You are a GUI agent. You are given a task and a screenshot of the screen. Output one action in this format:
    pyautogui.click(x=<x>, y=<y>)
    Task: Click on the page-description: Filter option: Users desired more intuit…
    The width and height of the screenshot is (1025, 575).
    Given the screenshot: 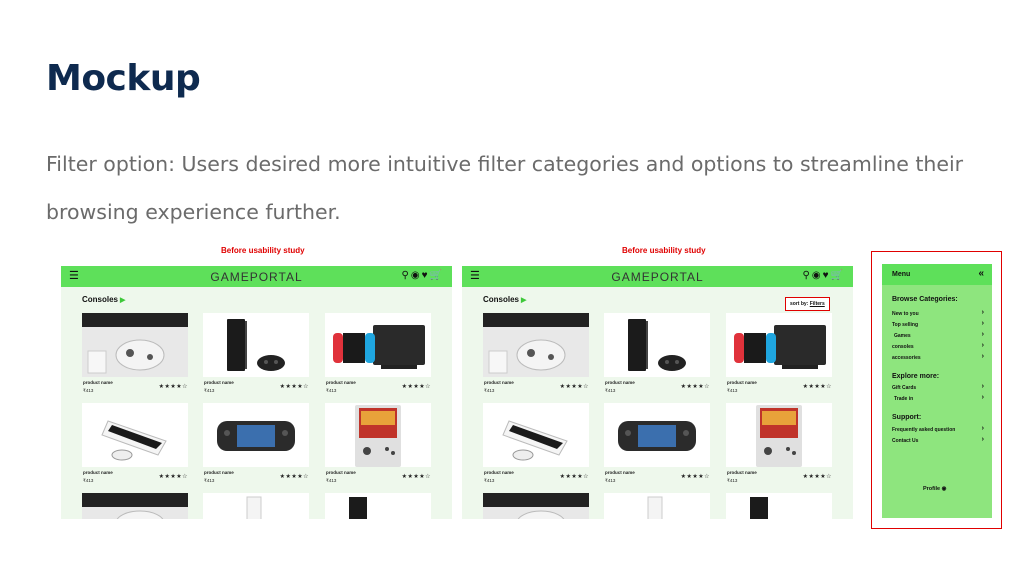 What is the action you would take?
    pyautogui.click(x=505, y=188)
    